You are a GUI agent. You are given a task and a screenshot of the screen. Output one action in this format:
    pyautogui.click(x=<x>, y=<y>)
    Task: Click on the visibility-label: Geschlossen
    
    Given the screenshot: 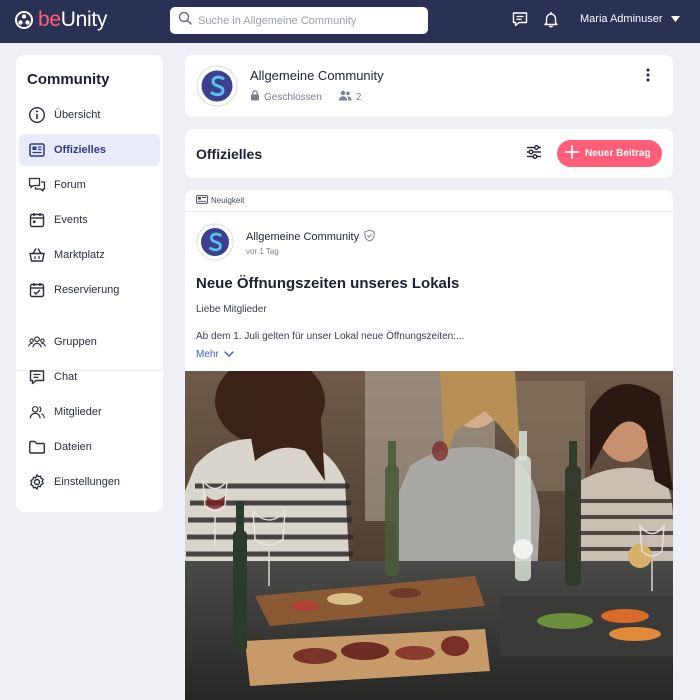 What is the action you would take?
    pyautogui.click(x=293, y=97)
    